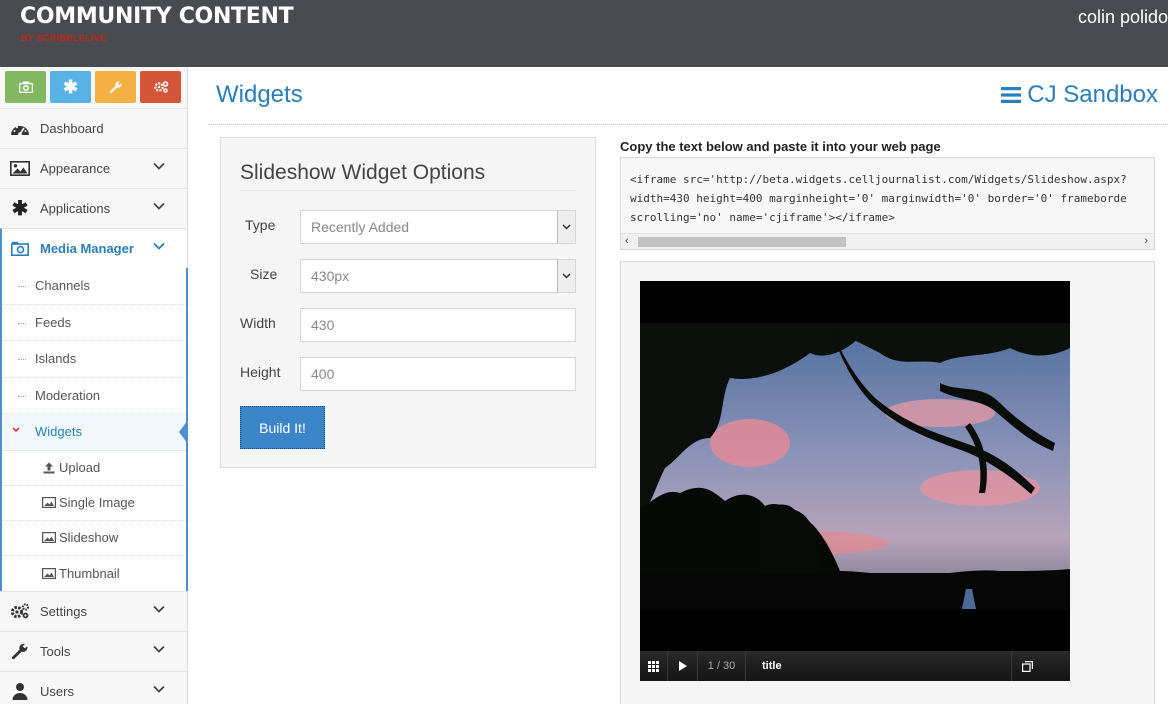  I want to click on sidebar-subitem-label: Single Image, so click(97, 502).